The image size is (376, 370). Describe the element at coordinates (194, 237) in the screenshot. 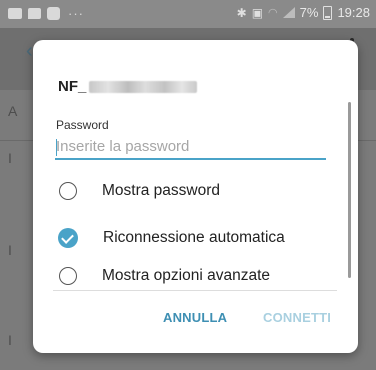

I see `auto-reconnect-label: Riconnessione automatica` at that location.